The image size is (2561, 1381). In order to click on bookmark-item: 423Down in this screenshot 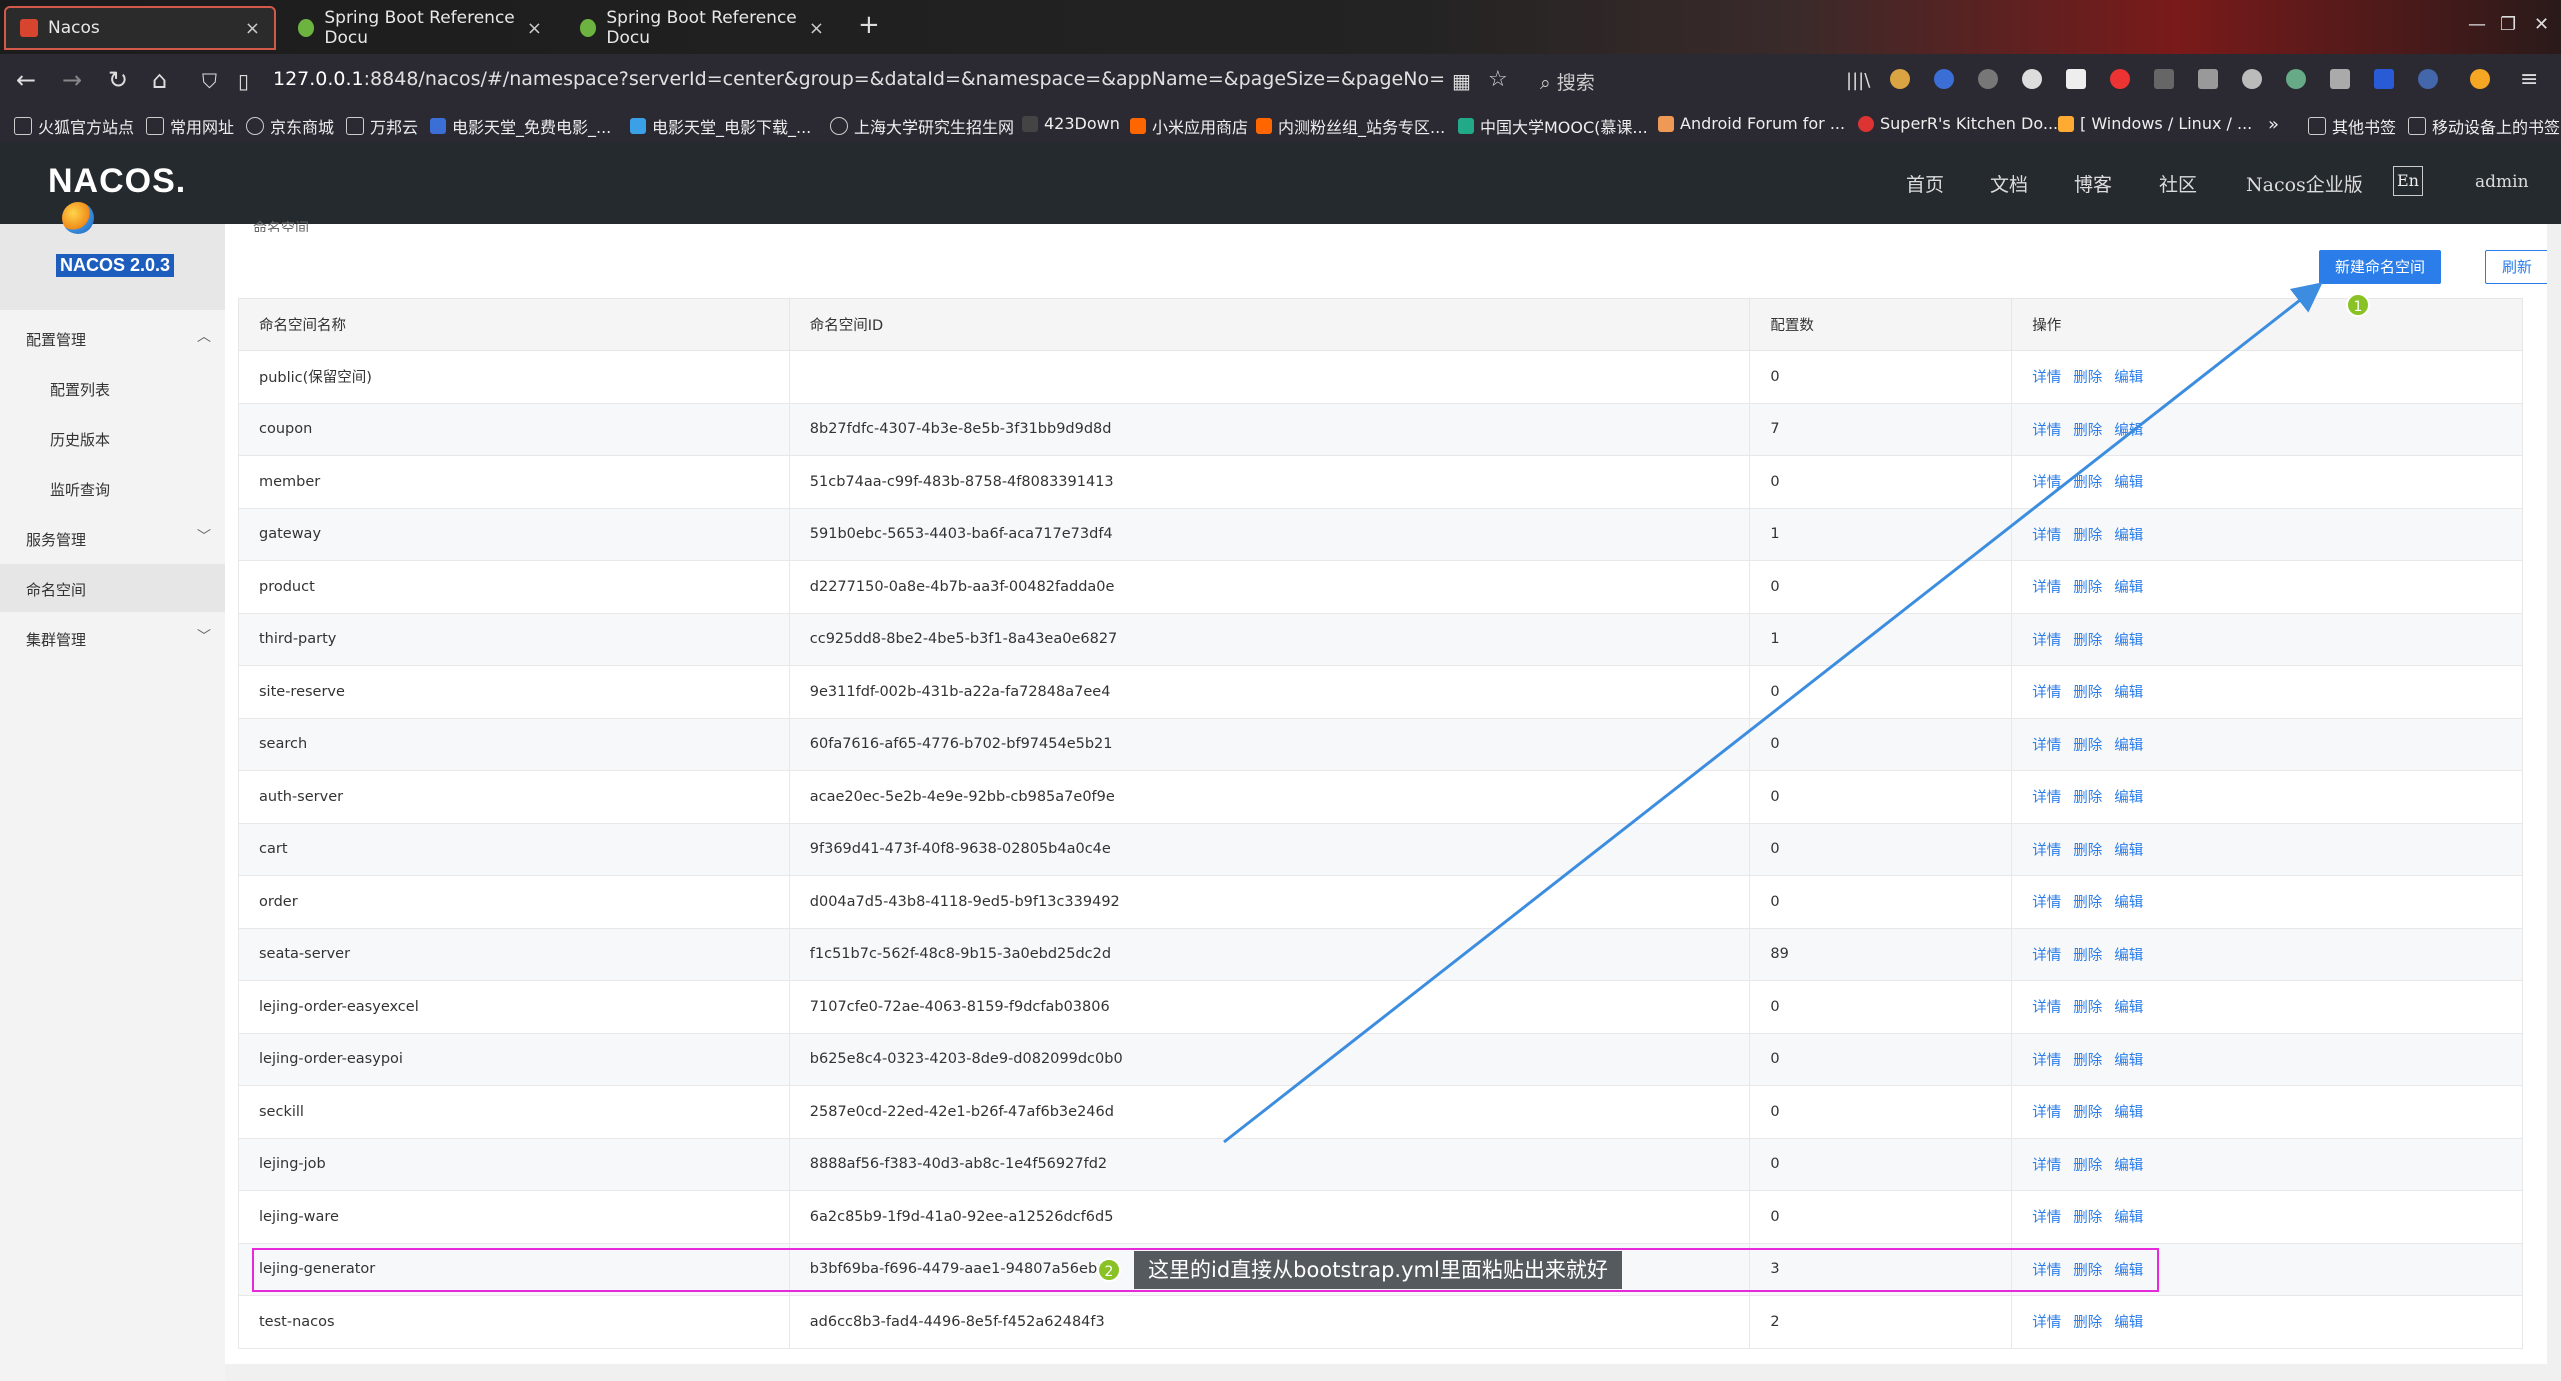, I will do `click(1071, 123)`.